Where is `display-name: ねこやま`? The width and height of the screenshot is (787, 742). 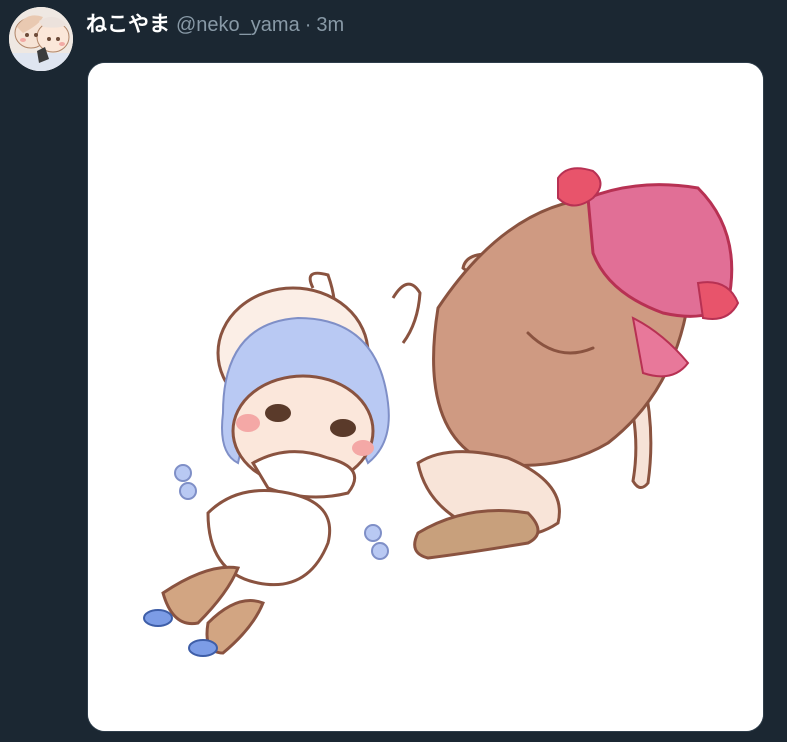 display-name: ねこやま is located at coordinates (128, 23).